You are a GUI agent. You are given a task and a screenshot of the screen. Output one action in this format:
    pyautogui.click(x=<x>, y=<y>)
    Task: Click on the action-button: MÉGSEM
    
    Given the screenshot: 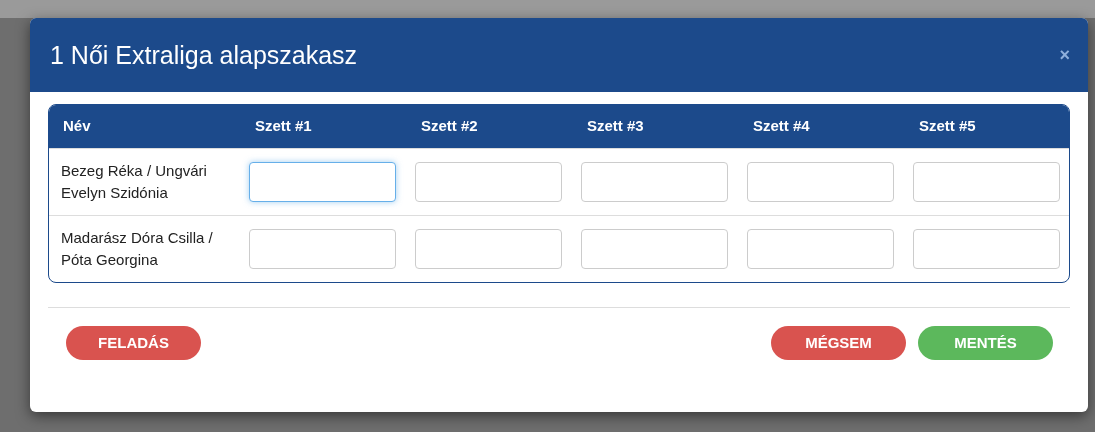 What is the action you would take?
    pyautogui.click(x=838, y=343)
    